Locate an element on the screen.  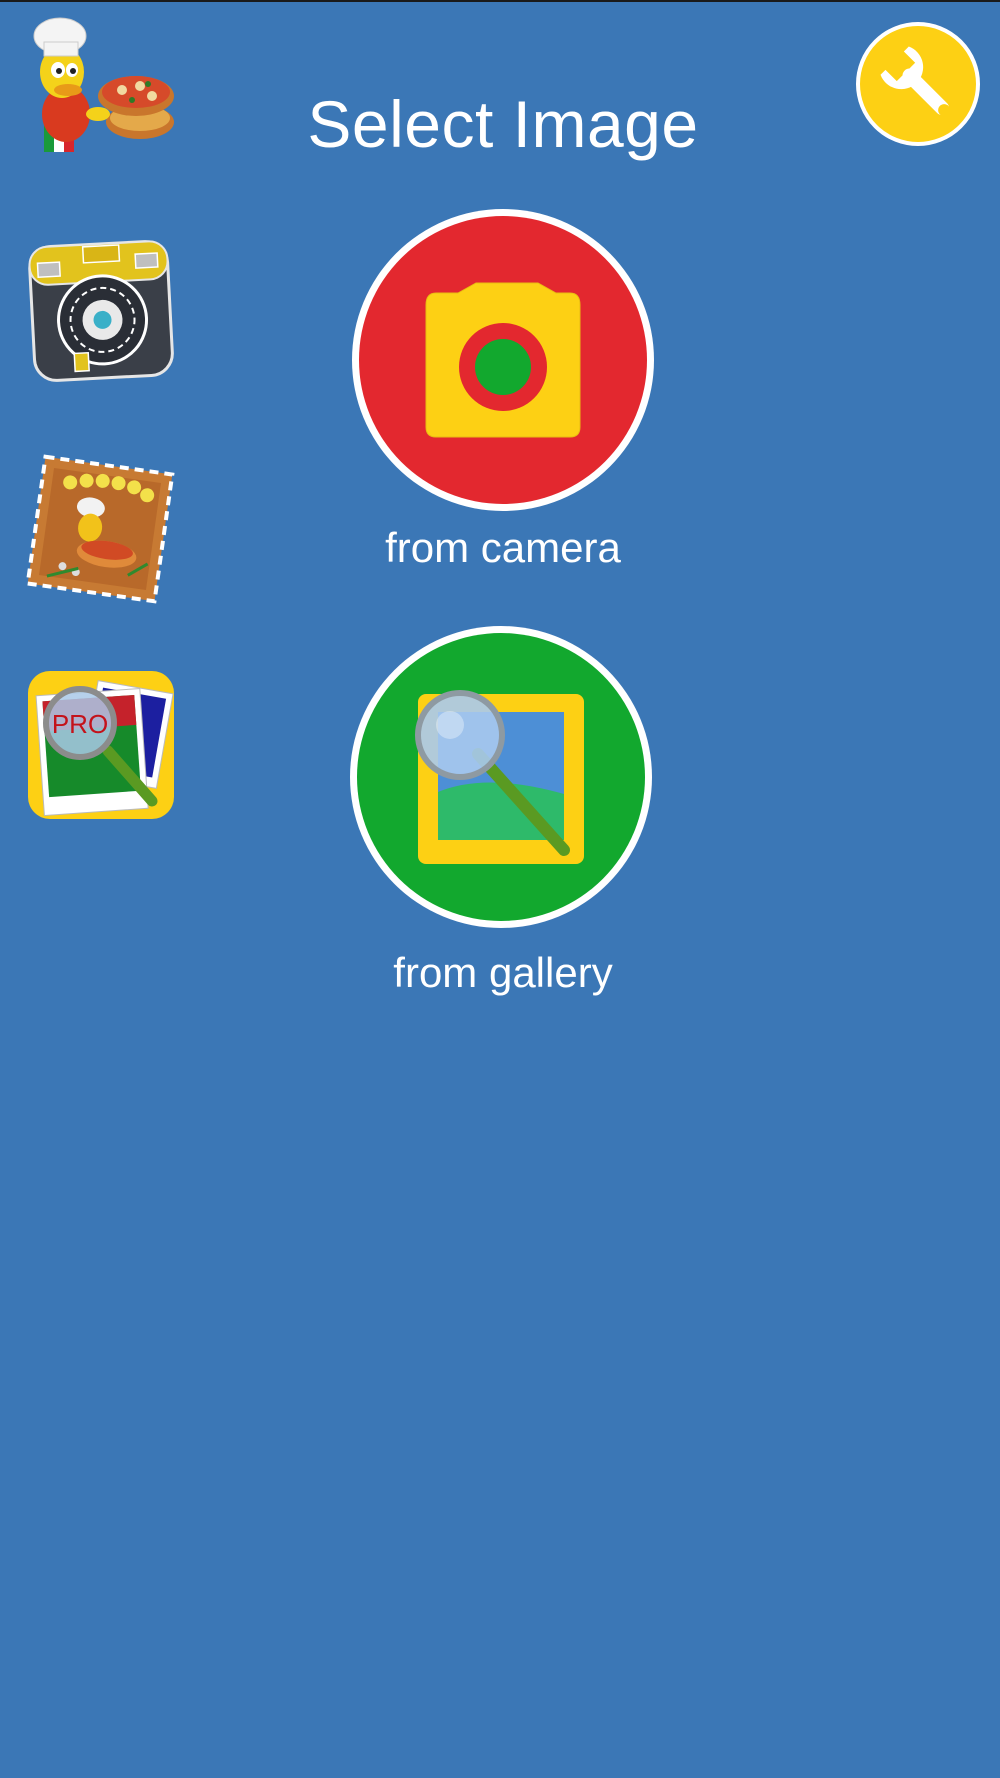
from-camera-button is located at coordinates (503, 360).